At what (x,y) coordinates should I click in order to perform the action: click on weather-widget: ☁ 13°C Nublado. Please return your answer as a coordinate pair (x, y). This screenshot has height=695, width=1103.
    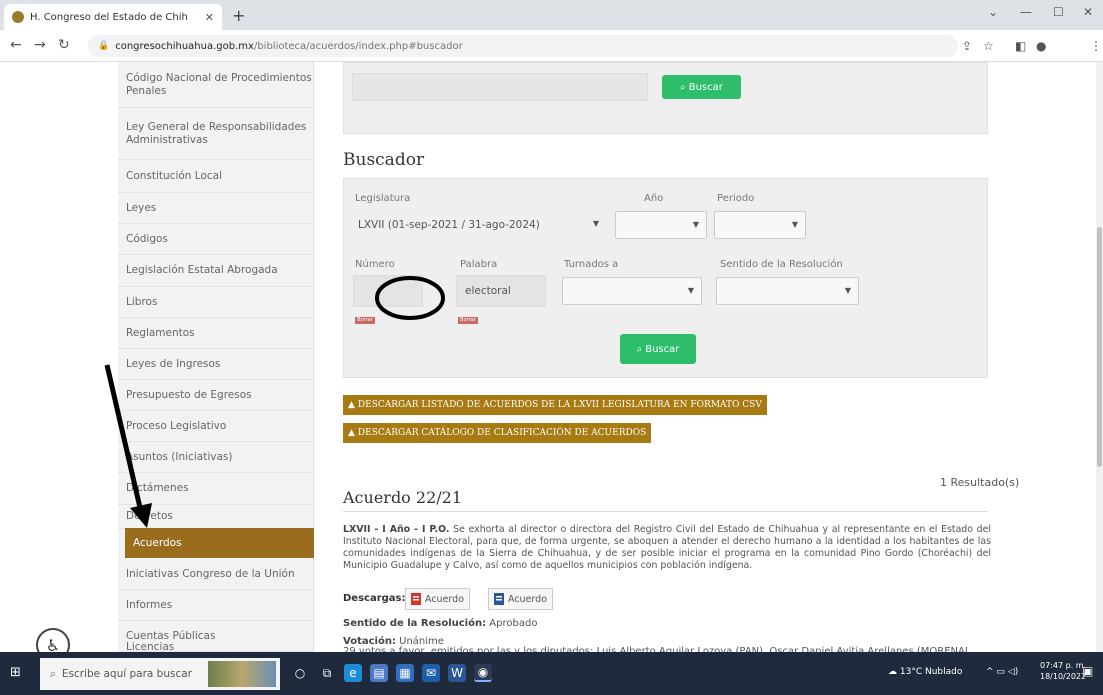
    Looking at the image, I should click on (925, 672).